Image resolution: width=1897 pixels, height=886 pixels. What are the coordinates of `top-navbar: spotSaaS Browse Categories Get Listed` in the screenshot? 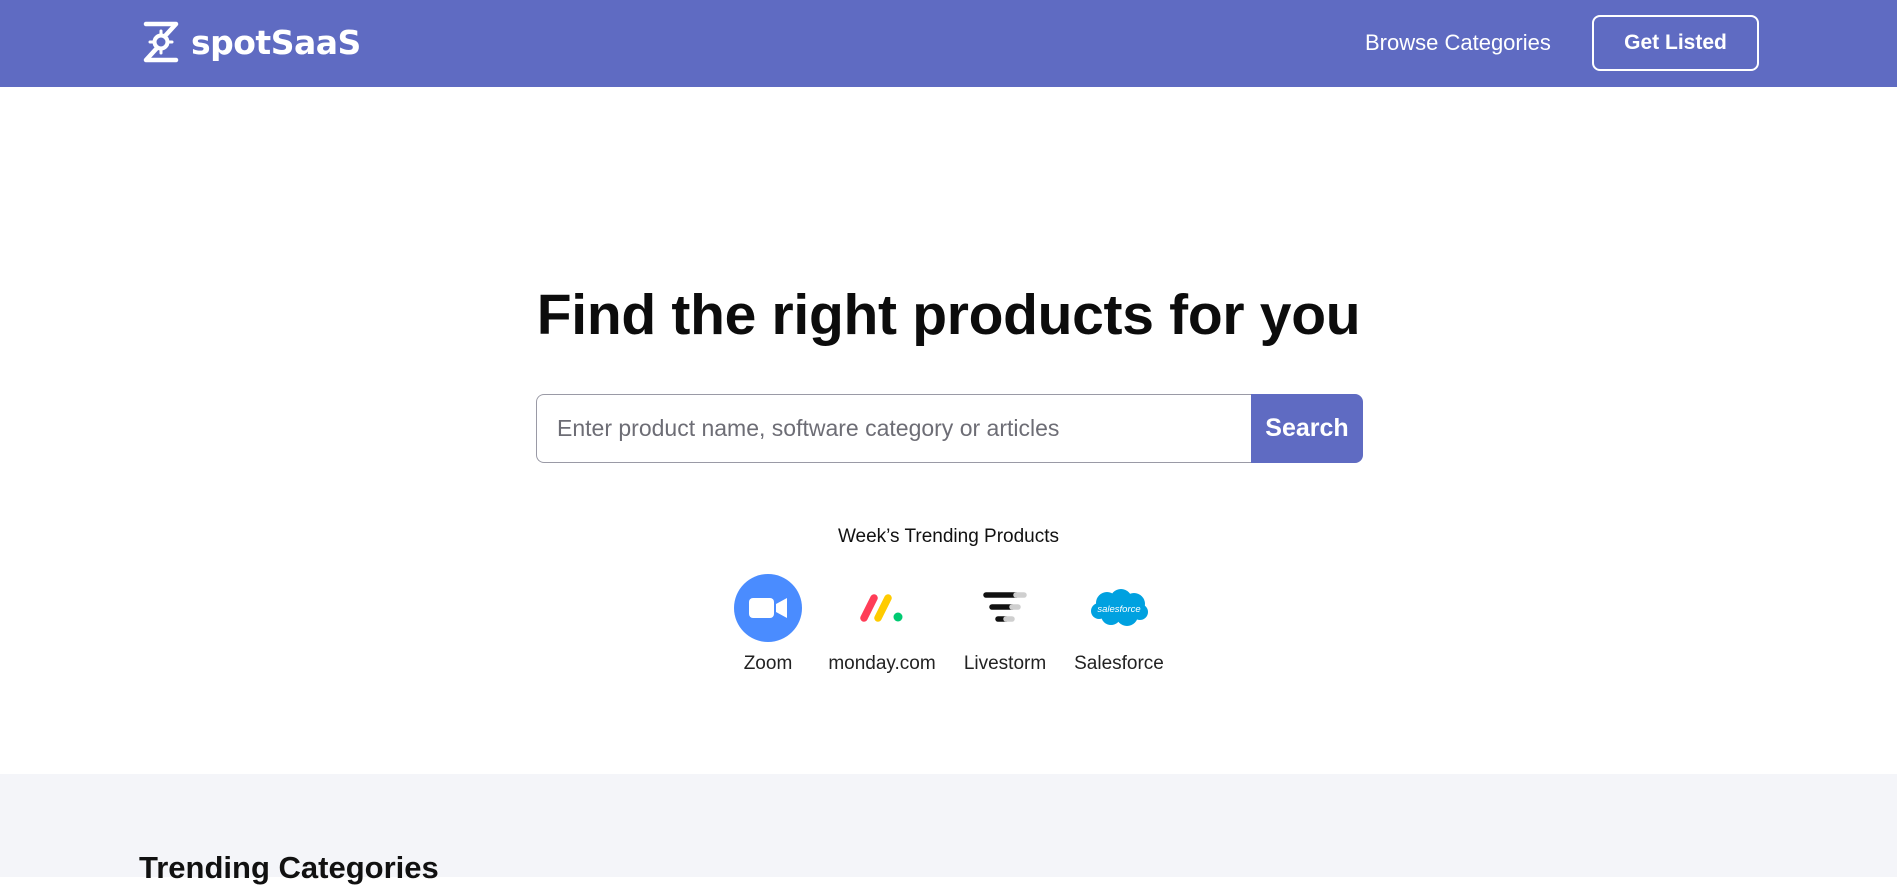 It's located at (948, 43).